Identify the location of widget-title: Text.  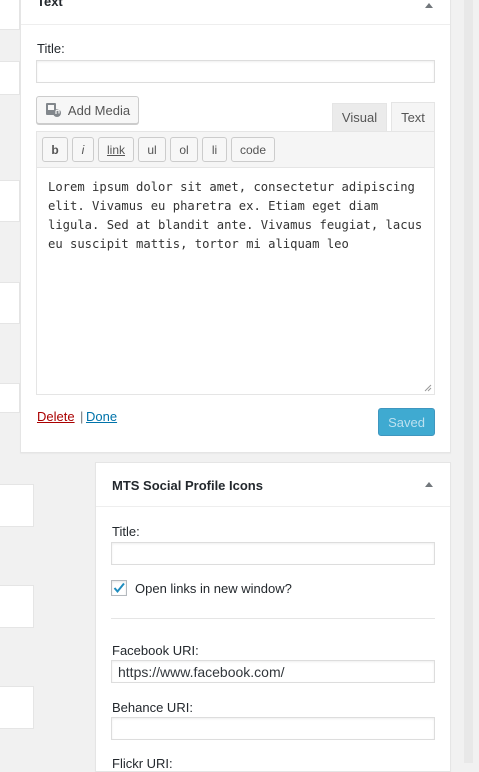
(50, 4).